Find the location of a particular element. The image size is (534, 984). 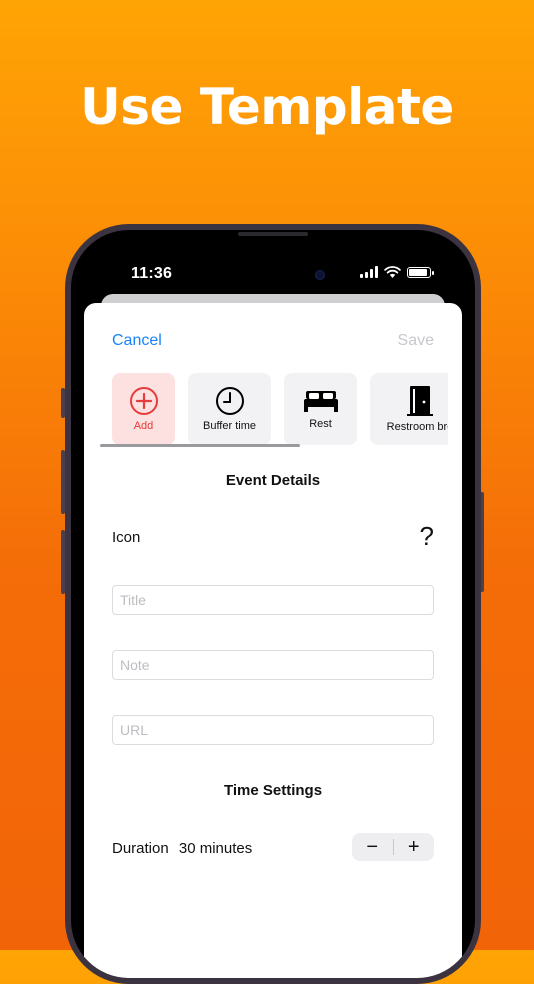

save-button: Save is located at coordinates (416, 341).